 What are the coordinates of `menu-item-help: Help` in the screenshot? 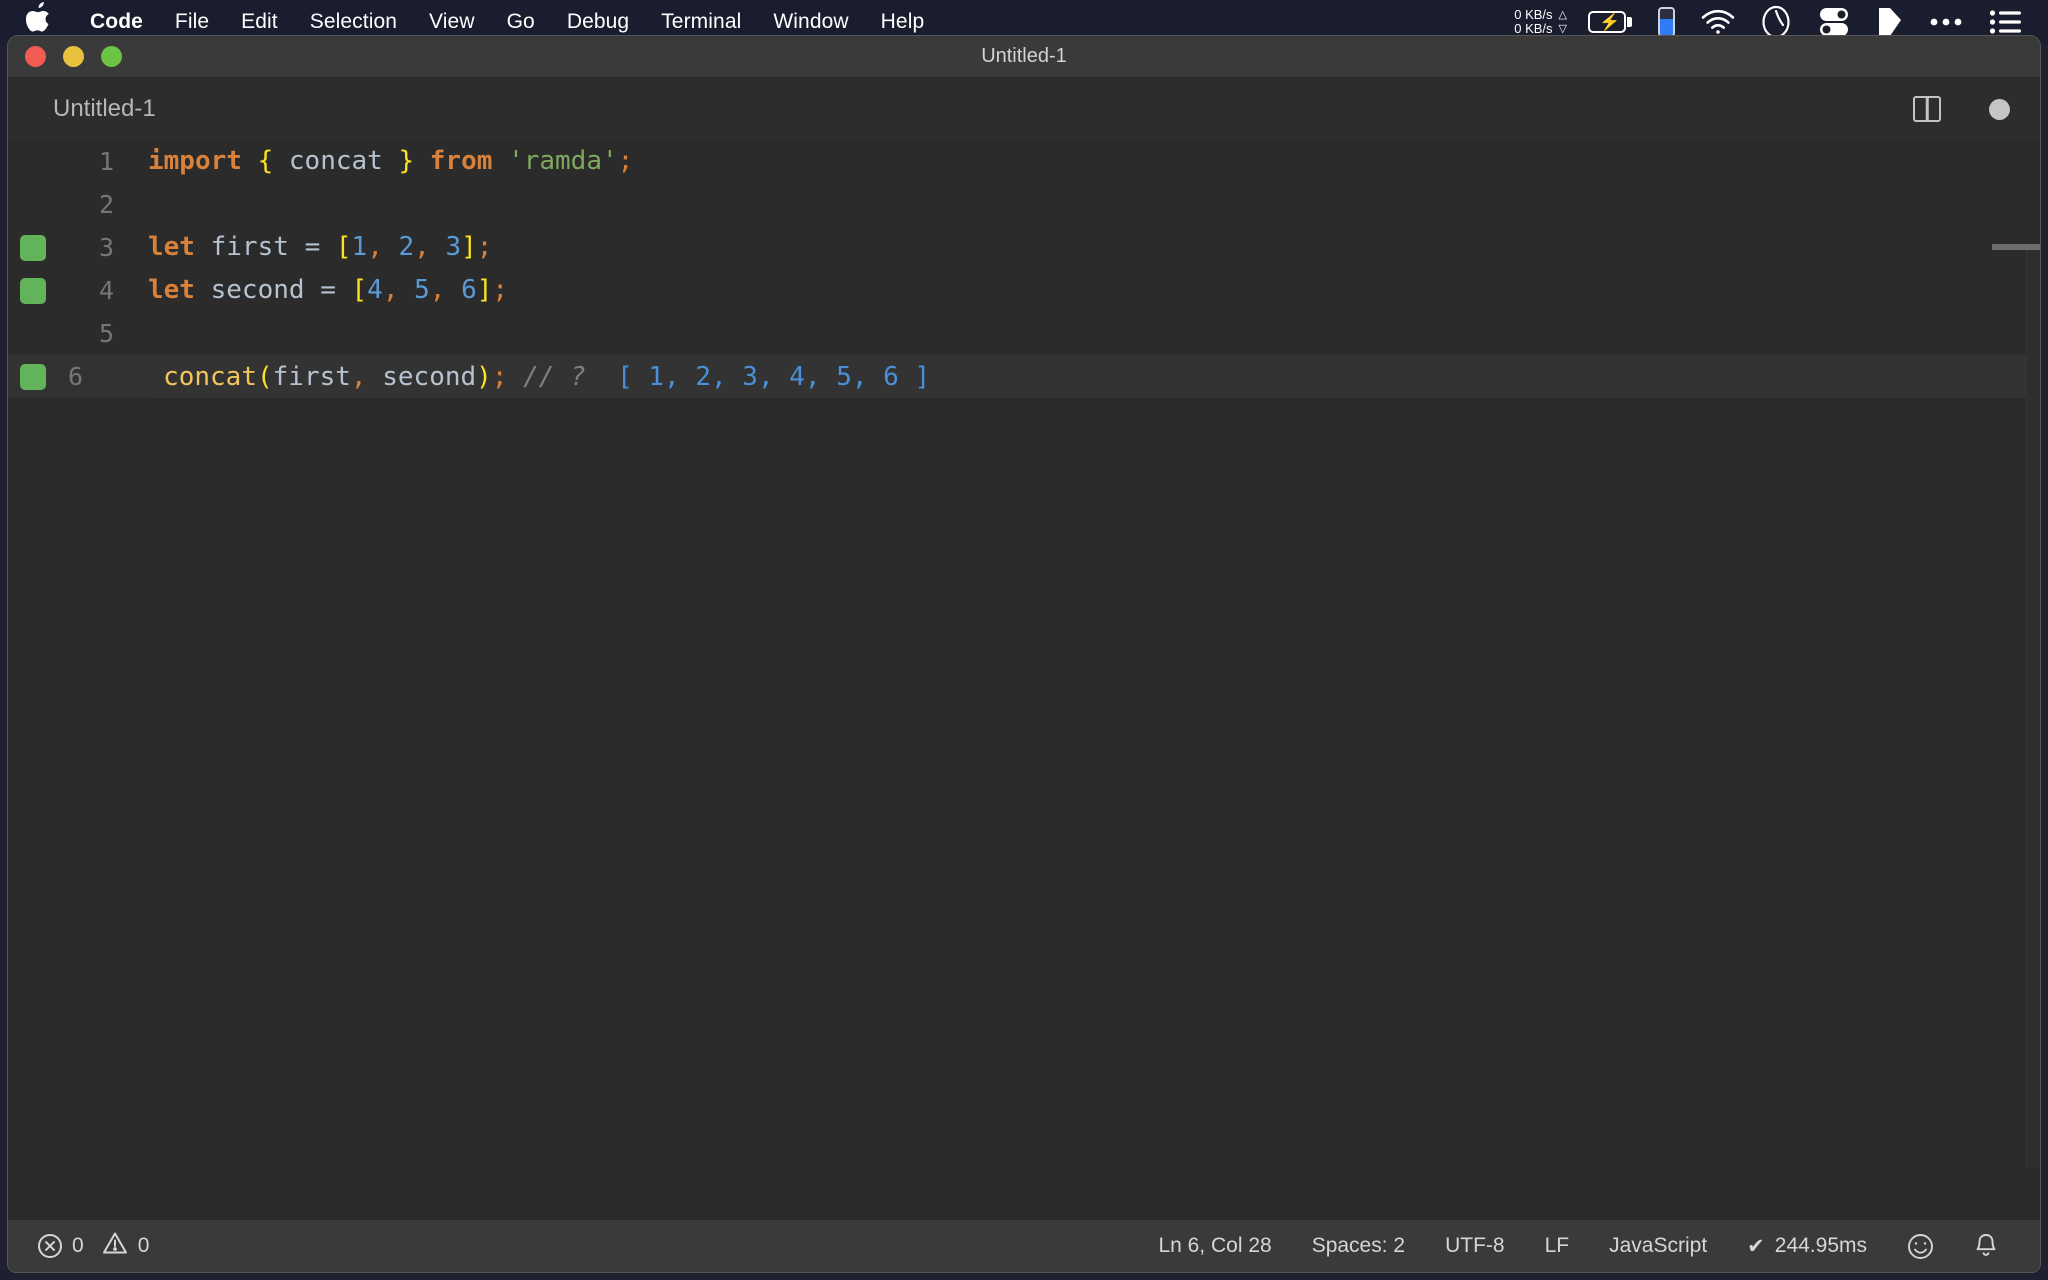 It's located at (903, 22).